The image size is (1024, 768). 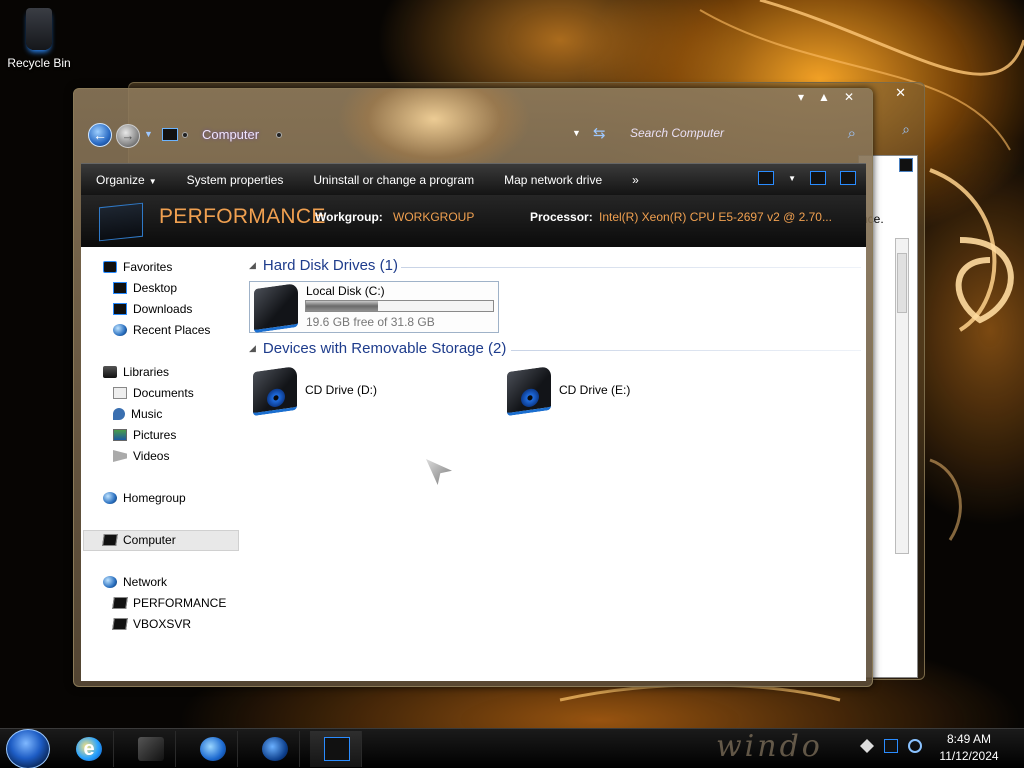 I want to click on change-view-icon, so click(x=766, y=178).